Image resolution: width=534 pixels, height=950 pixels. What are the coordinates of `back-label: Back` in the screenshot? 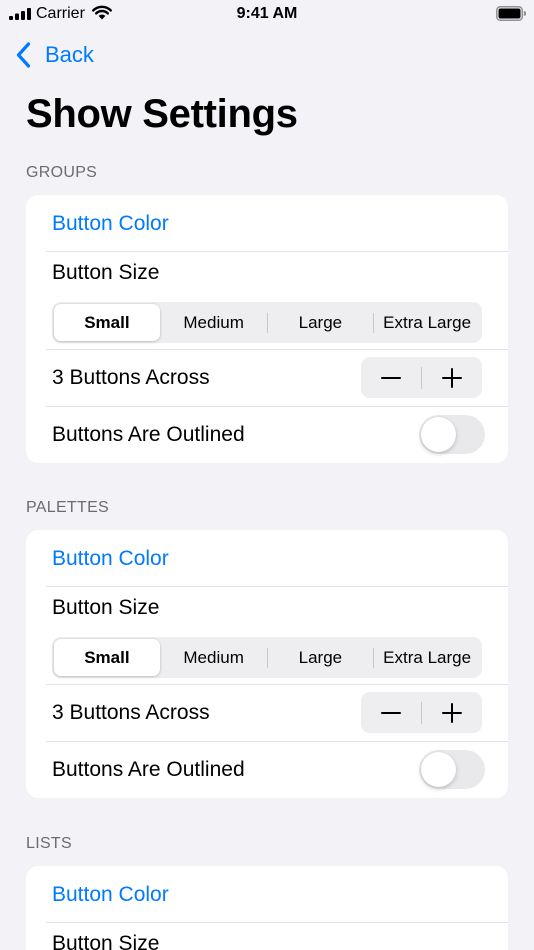 It's located at (69, 54).